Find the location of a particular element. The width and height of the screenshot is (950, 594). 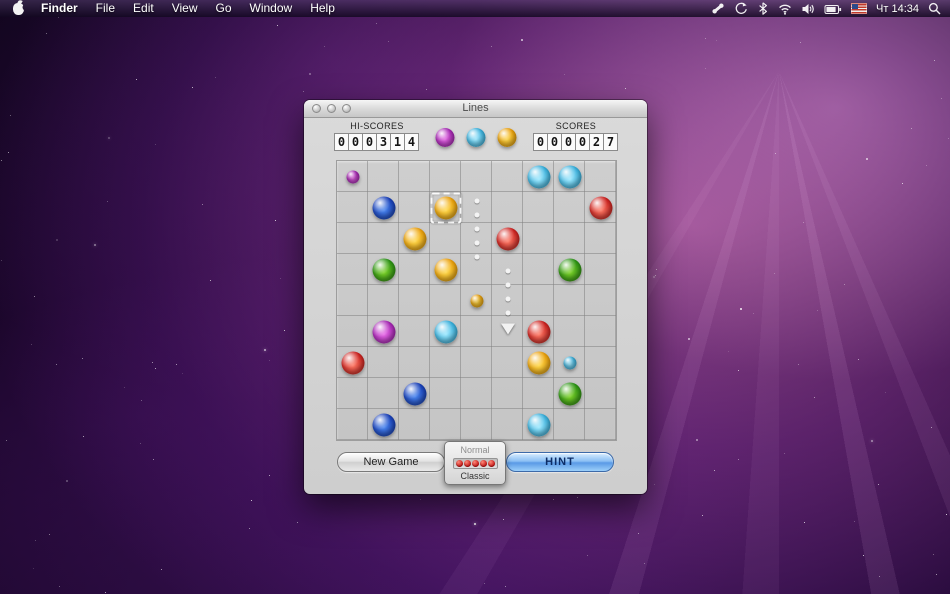

new-game-button: New Game is located at coordinates (391, 462).